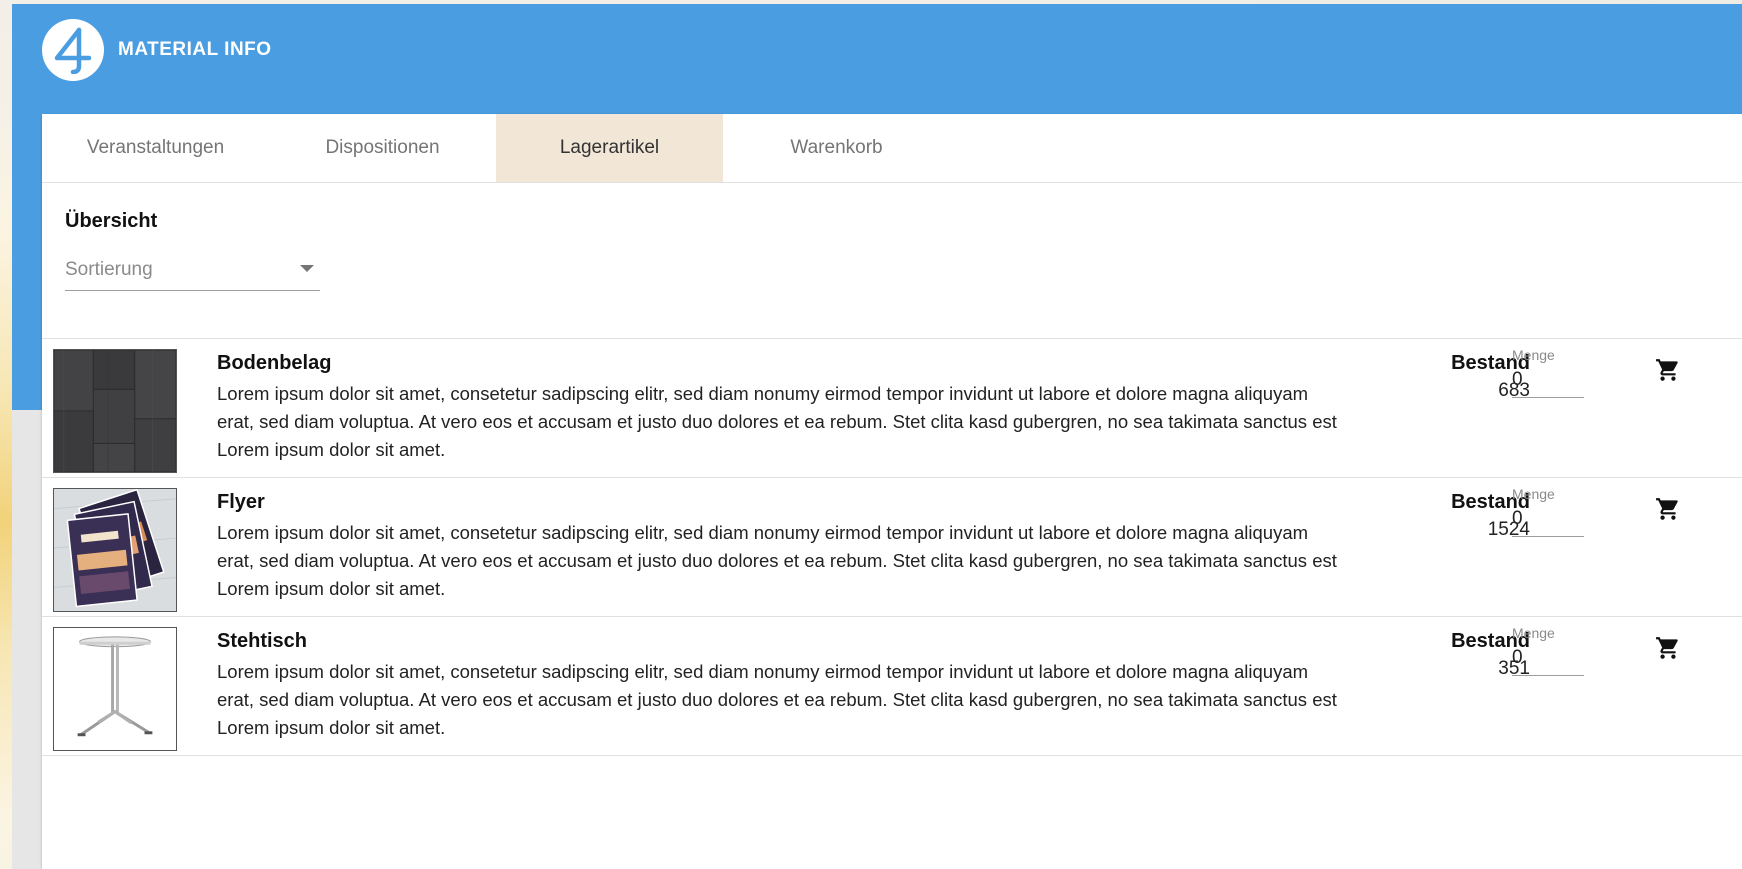 This screenshot has width=1742, height=869. Describe the element at coordinates (241, 502) in the screenshot. I see `item-name: Flyer` at that location.